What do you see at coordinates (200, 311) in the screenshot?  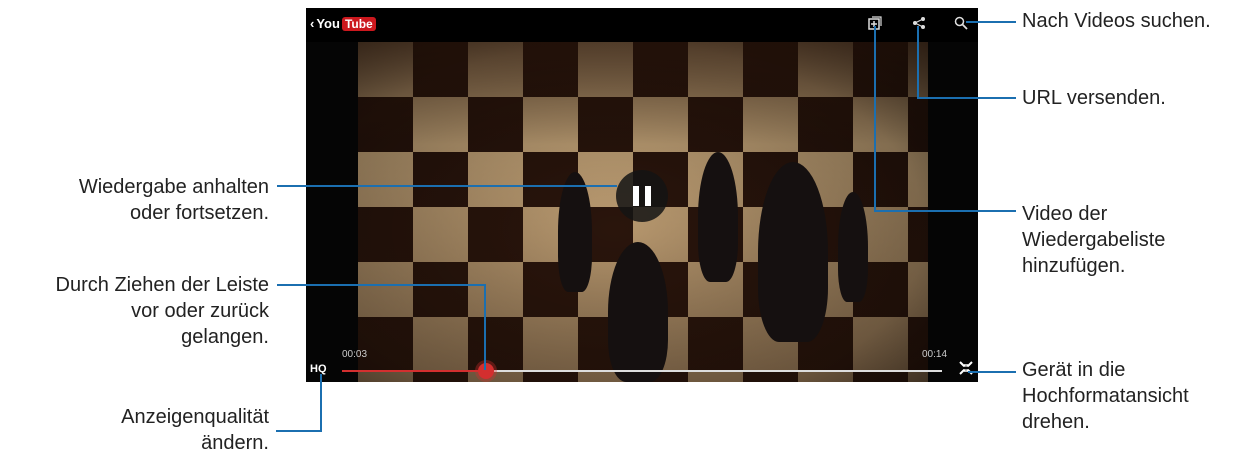 I see `callout-seek-line: vor oder zurück` at bounding box center [200, 311].